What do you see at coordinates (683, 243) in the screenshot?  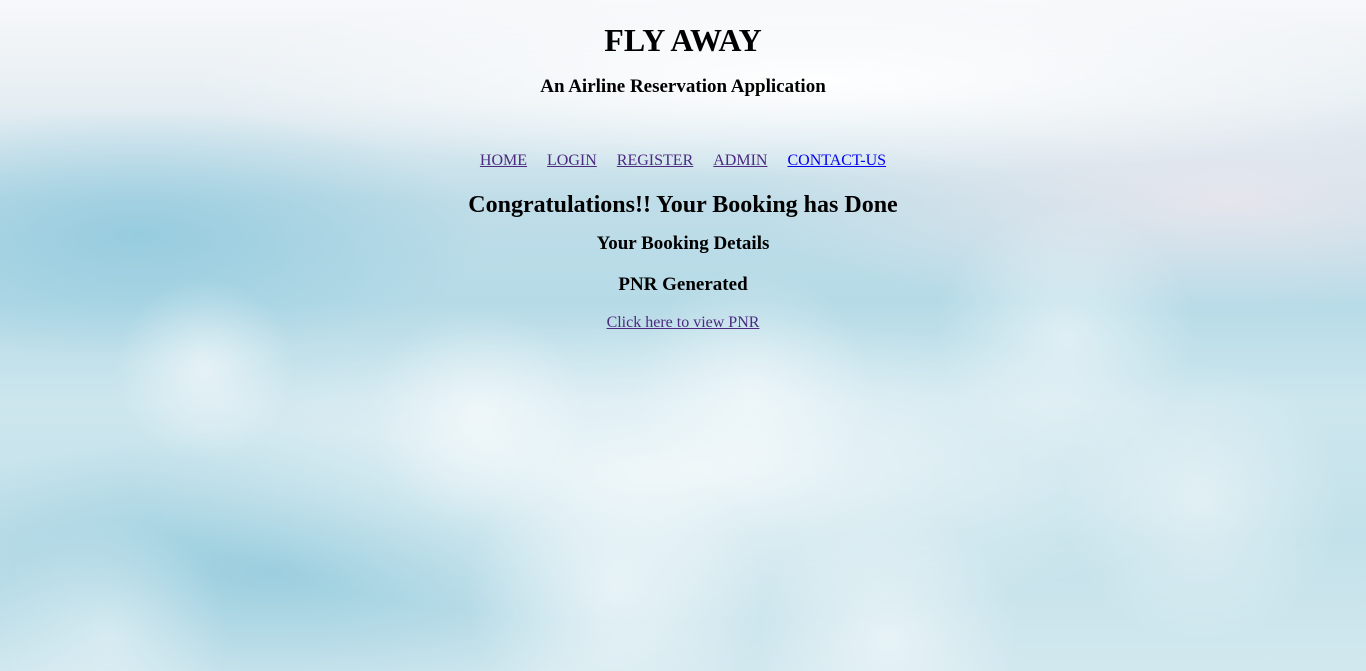 I see `booking-details-heading: Your Booking Details` at bounding box center [683, 243].